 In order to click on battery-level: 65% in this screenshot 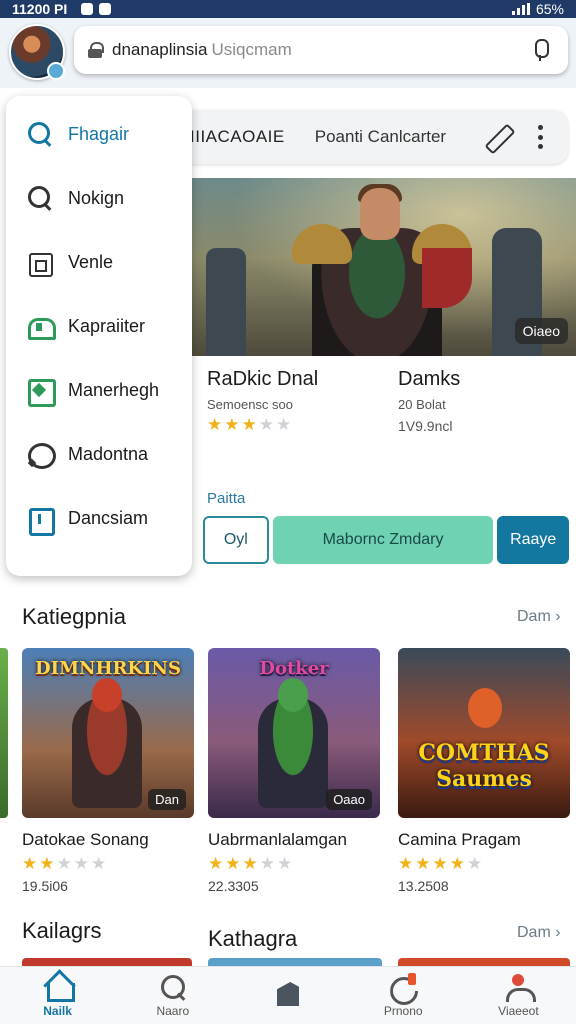, I will do `click(549, 9)`.